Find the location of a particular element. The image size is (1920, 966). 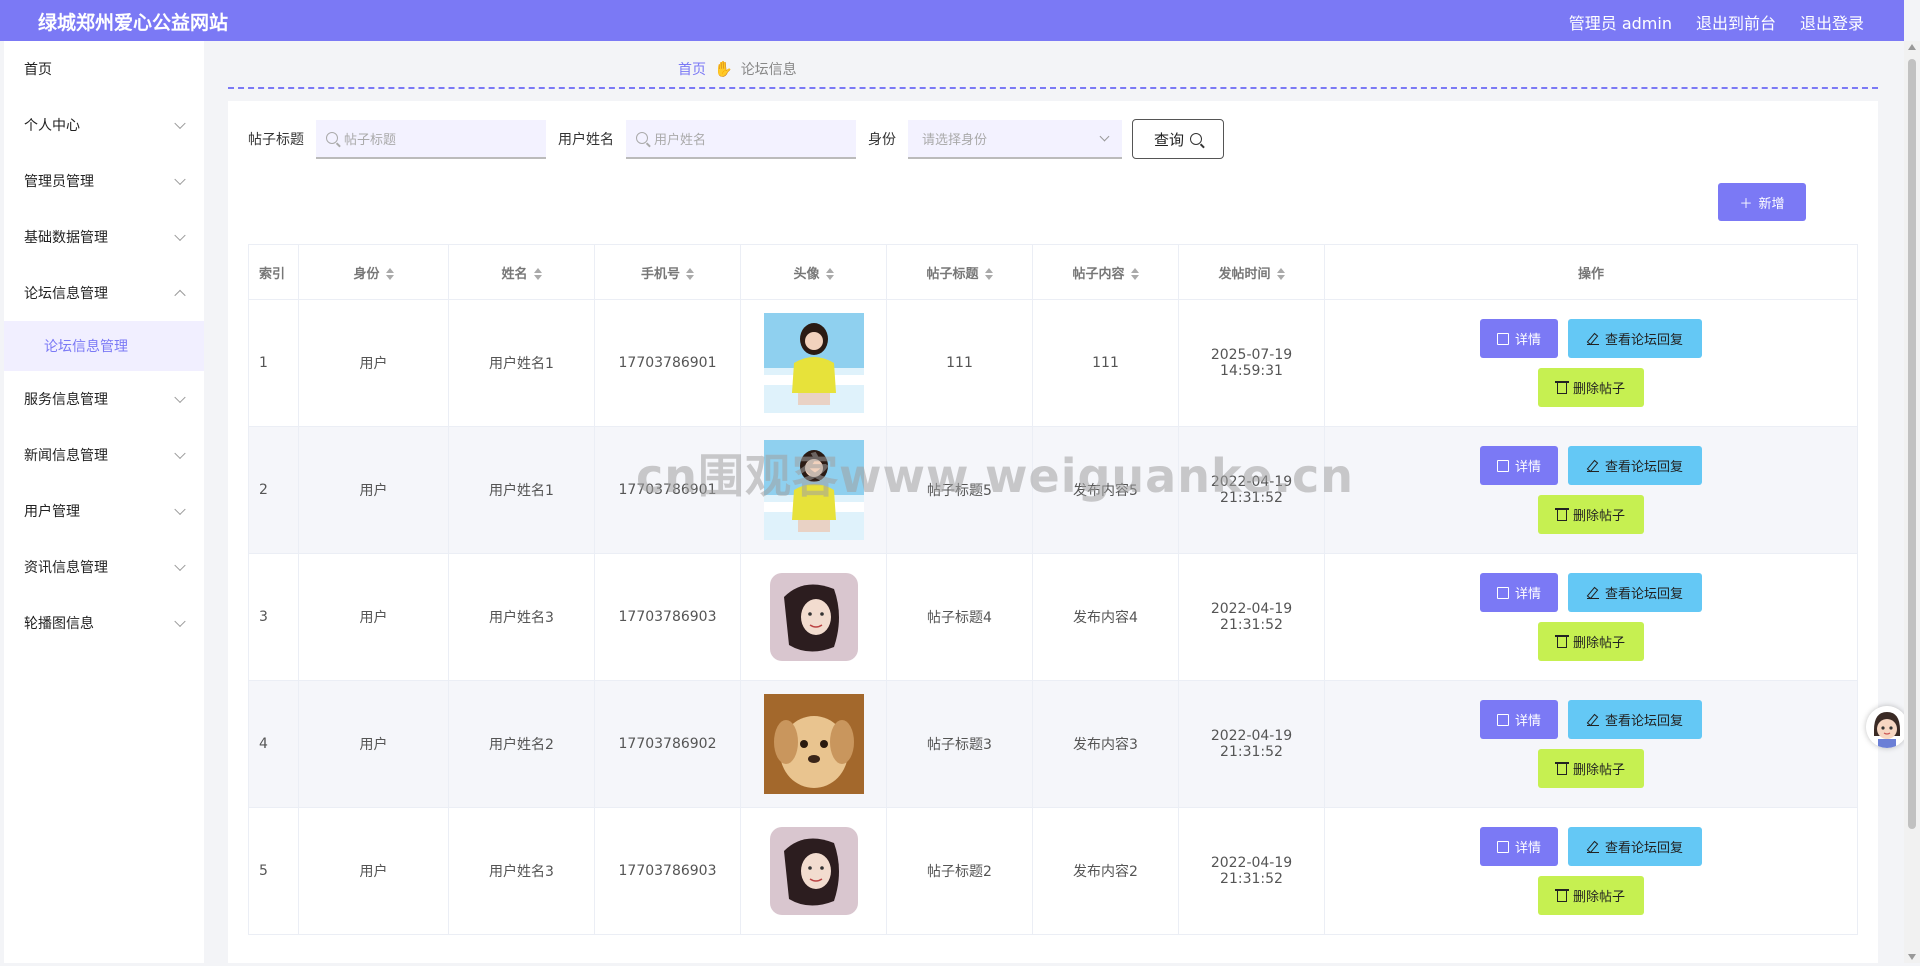

col-avatar: 头像 is located at coordinates (813, 272).